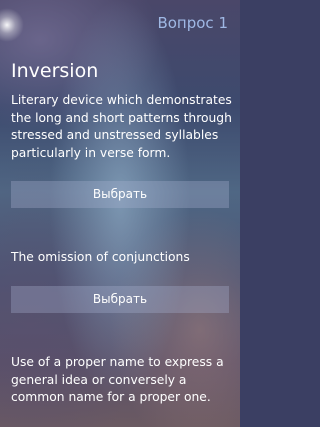 The height and width of the screenshot is (427, 320). Describe the element at coordinates (100, 257) in the screenshot. I see `option-2-text: The omission of conjunctions` at that location.